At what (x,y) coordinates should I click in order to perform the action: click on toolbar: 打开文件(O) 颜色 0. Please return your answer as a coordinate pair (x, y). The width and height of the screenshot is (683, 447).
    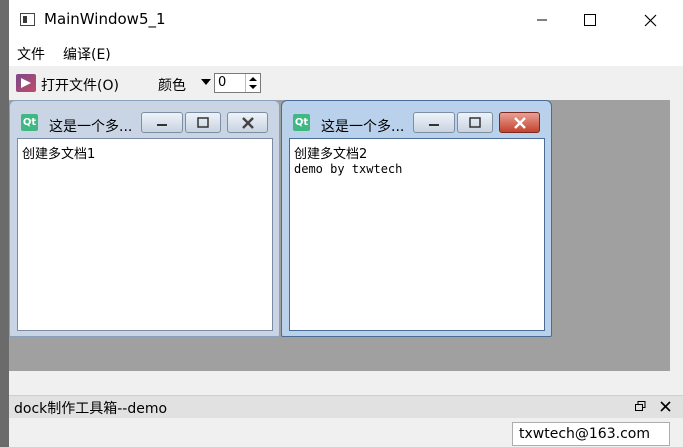
    Looking at the image, I should click on (346, 83).